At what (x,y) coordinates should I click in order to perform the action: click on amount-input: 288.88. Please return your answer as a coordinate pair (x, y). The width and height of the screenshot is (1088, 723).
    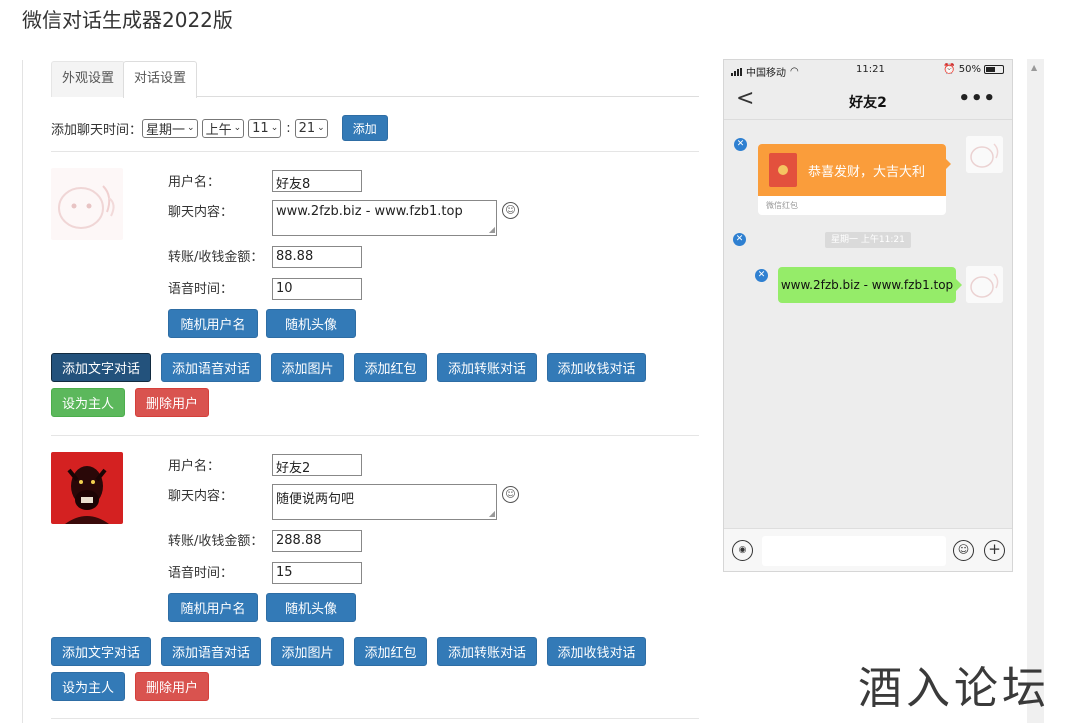
    Looking at the image, I should click on (317, 541).